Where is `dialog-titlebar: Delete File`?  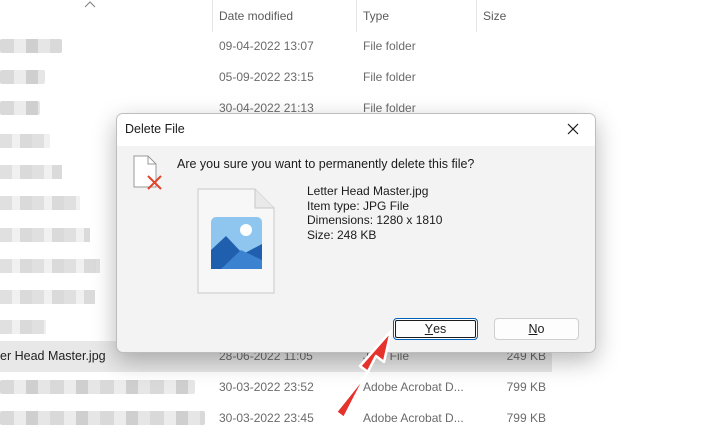
dialog-titlebar: Delete File is located at coordinates (356, 130).